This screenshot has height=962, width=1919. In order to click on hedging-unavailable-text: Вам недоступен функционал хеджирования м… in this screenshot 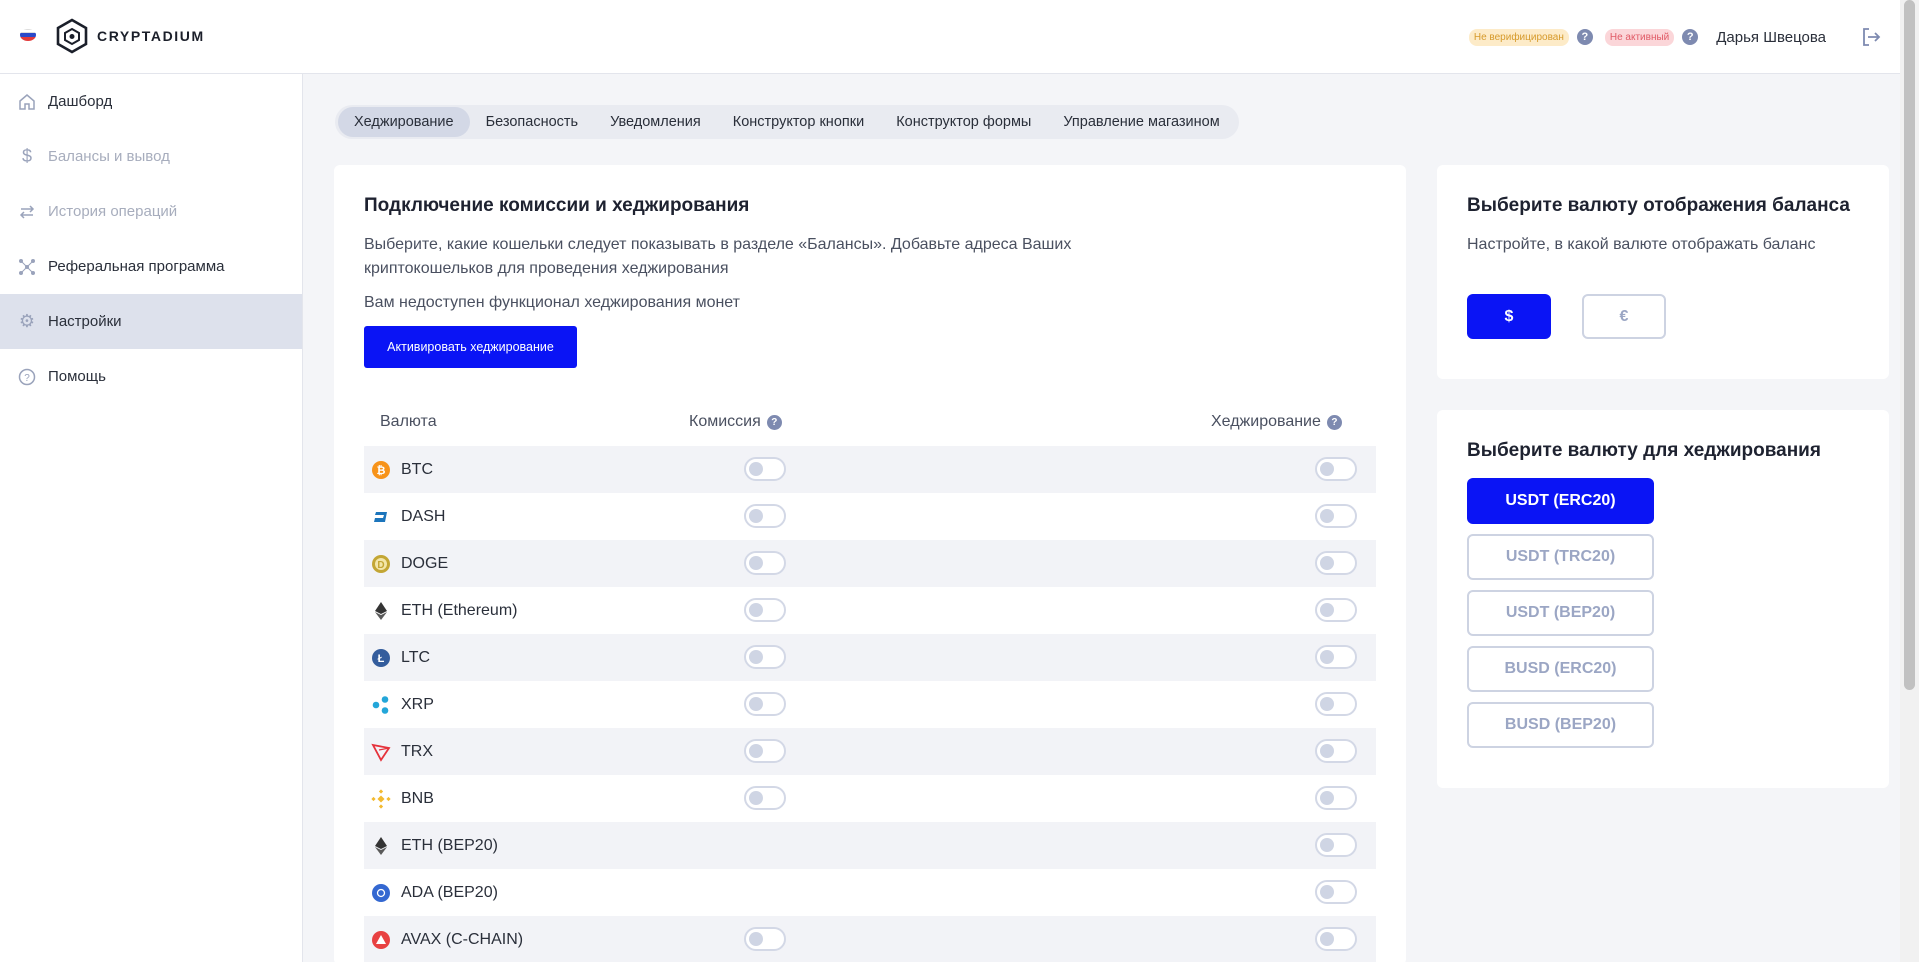, I will do `click(552, 302)`.